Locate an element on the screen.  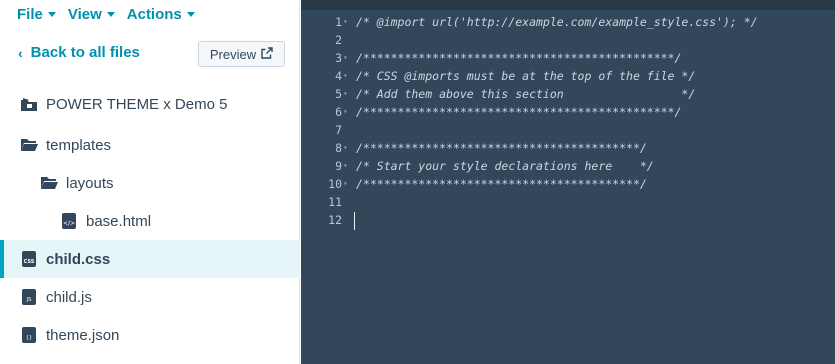
line-number: 1 is located at coordinates (338, 22).